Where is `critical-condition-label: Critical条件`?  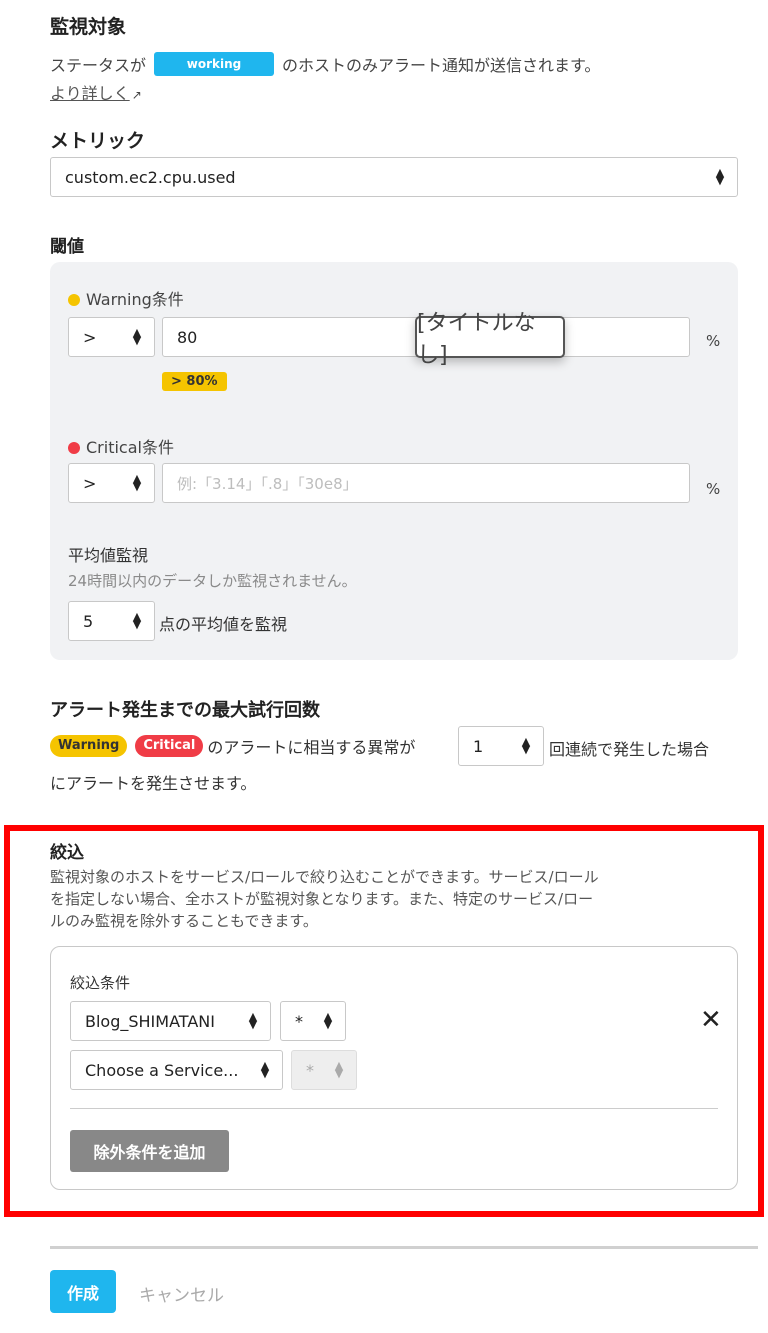
critical-condition-label: Critical条件 is located at coordinates (121, 446).